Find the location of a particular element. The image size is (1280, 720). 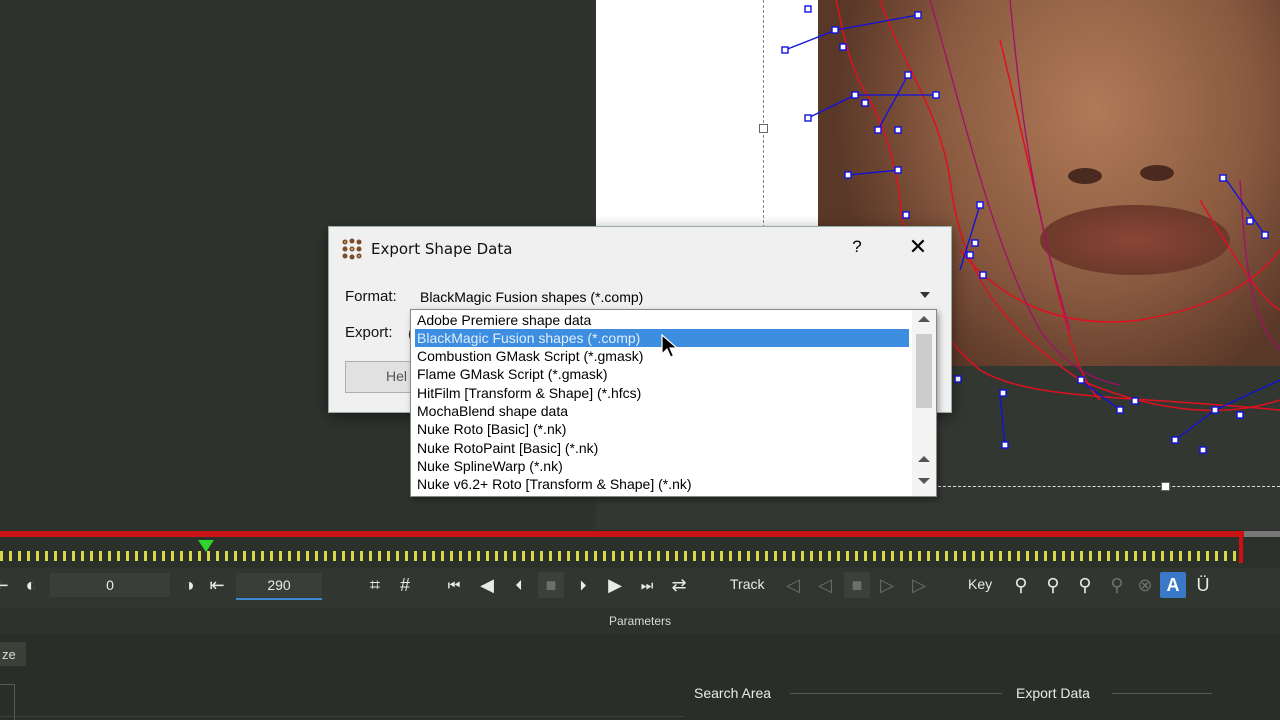

dropdown-option: Nuke RotoPaint [Basic] (*.nk) is located at coordinates (660, 448).